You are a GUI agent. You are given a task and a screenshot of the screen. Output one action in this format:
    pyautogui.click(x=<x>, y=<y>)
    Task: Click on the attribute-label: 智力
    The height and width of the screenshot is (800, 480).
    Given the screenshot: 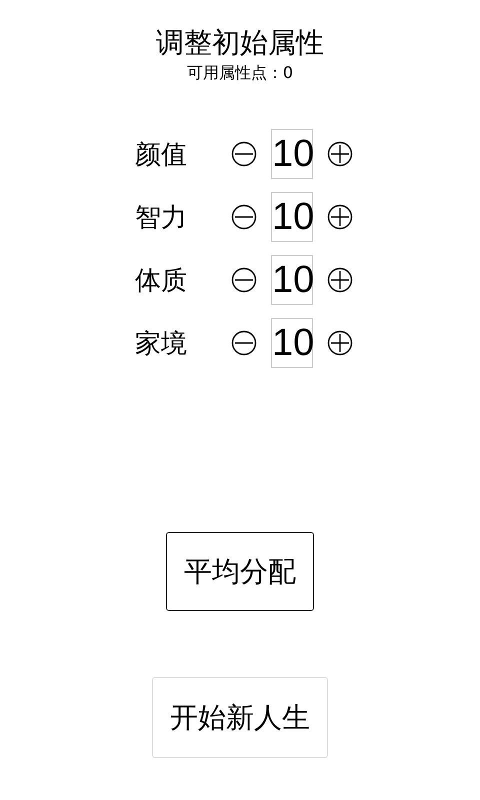 What is the action you would take?
    pyautogui.click(x=161, y=218)
    